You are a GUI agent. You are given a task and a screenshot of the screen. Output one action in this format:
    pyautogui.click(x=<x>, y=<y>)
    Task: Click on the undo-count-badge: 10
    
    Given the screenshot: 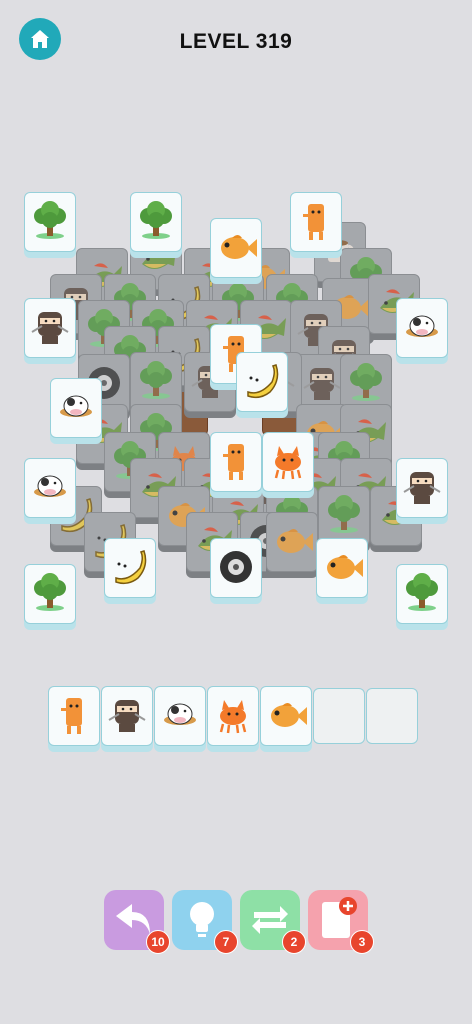 What is the action you would take?
    pyautogui.click(x=158, y=942)
    